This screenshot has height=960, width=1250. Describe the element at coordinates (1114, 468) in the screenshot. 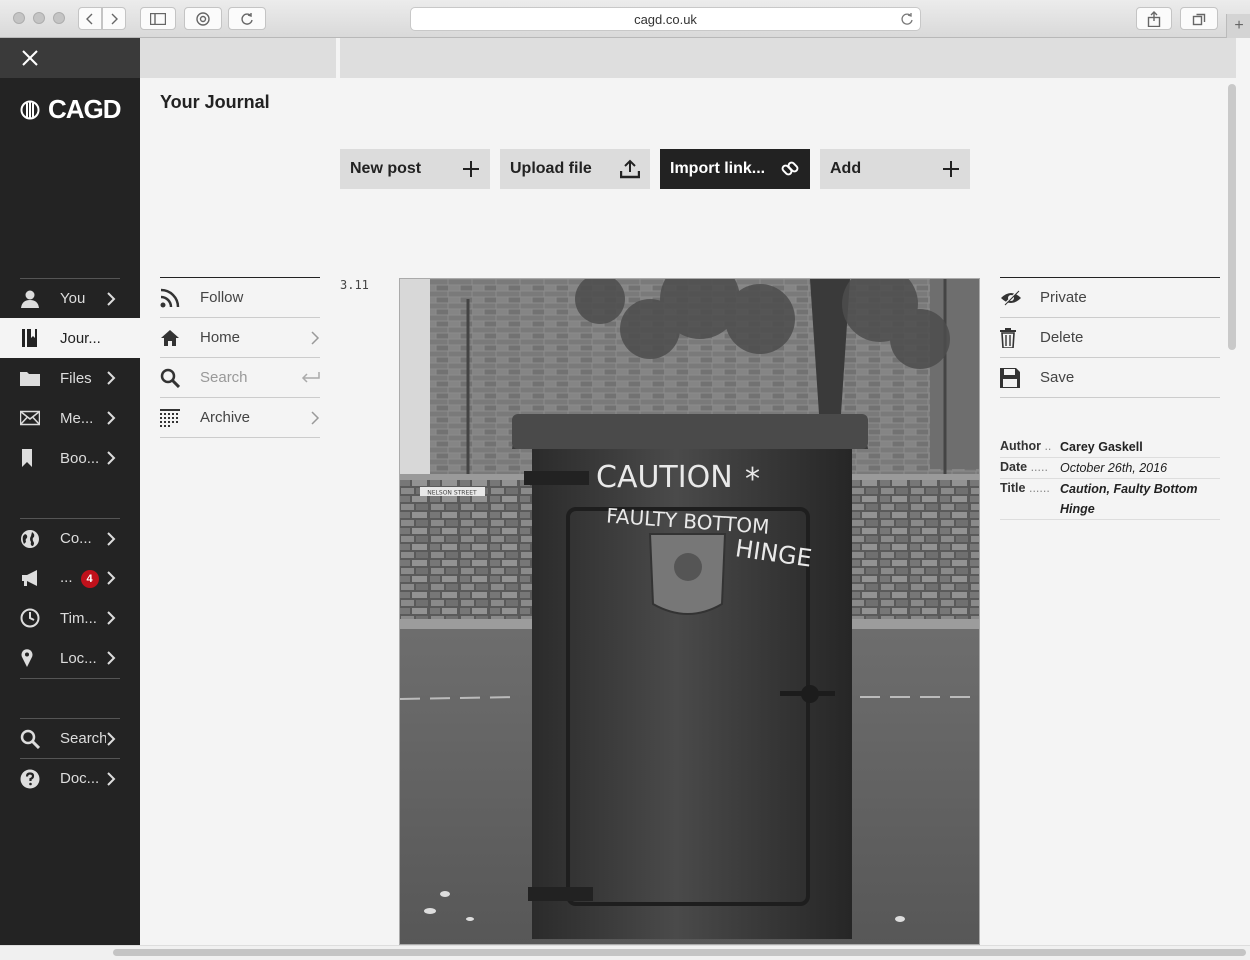

I see `meta-date: October 26th, 2016` at that location.